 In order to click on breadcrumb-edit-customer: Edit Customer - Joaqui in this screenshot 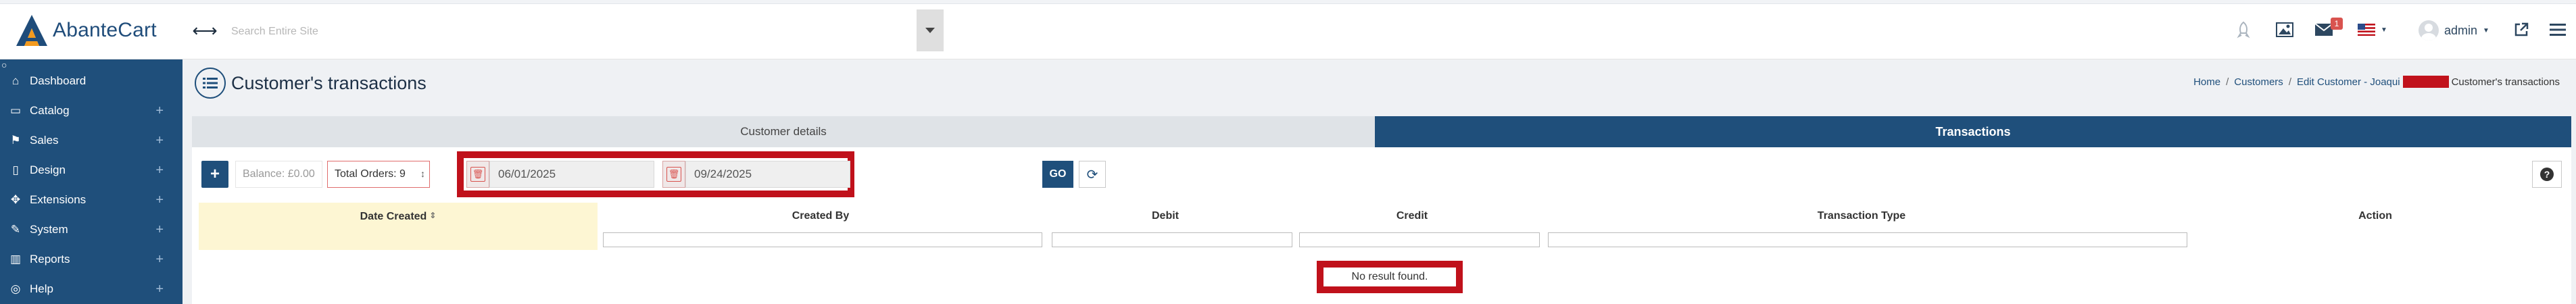, I will do `click(2348, 82)`.